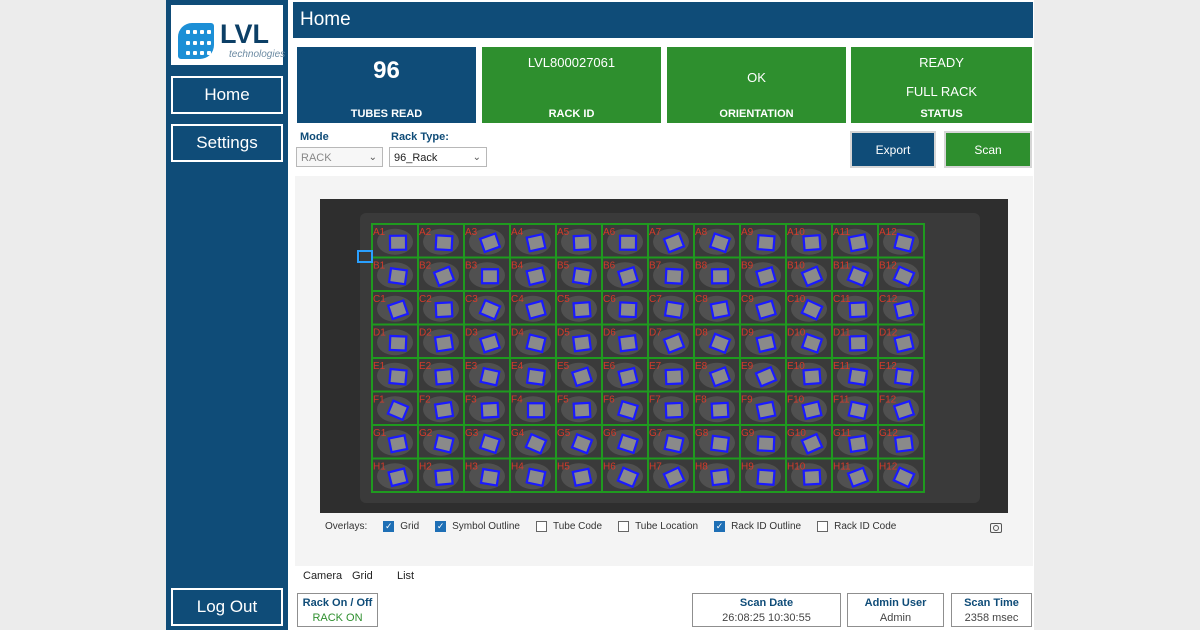 Image resolution: width=1200 pixels, height=630 pixels. What do you see at coordinates (314, 137) in the screenshot?
I see `mode-label: Mode` at bounding box center [314, 137].